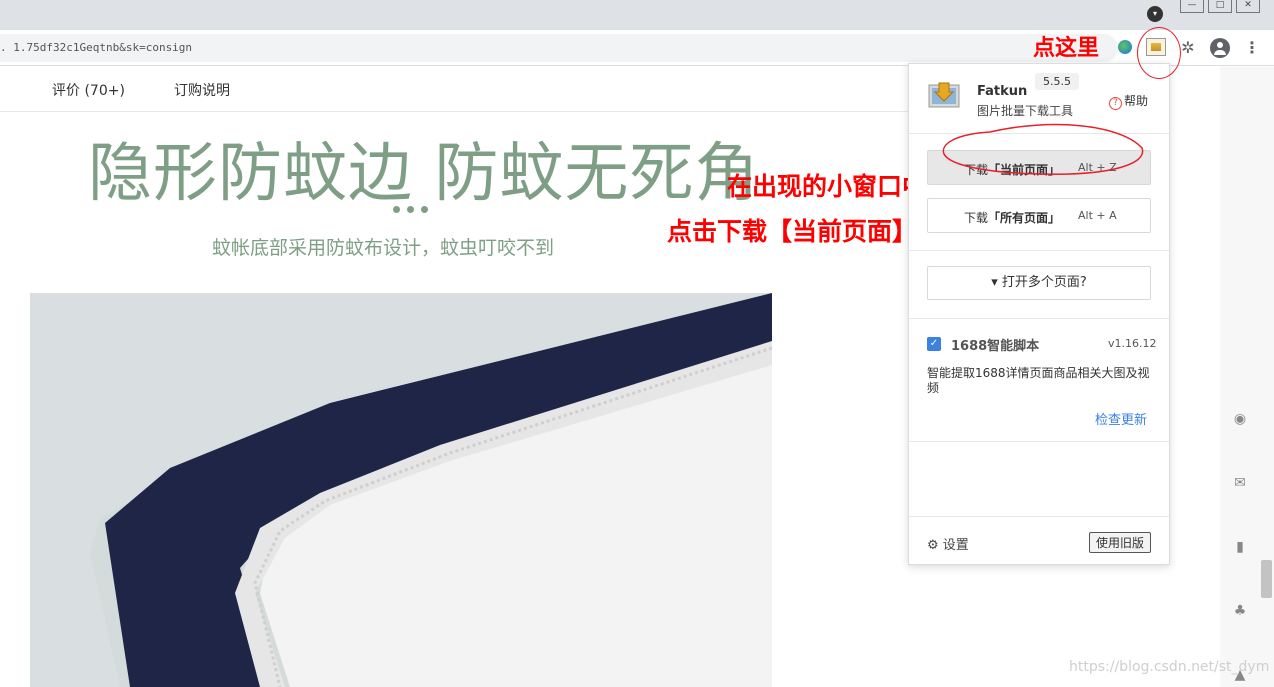 This screenshot has width=1274, height=687. Describe the element at coordinates (1025, 111) in the screenshot. I see `app-subtitle: 图片批量下载工具` at that location.